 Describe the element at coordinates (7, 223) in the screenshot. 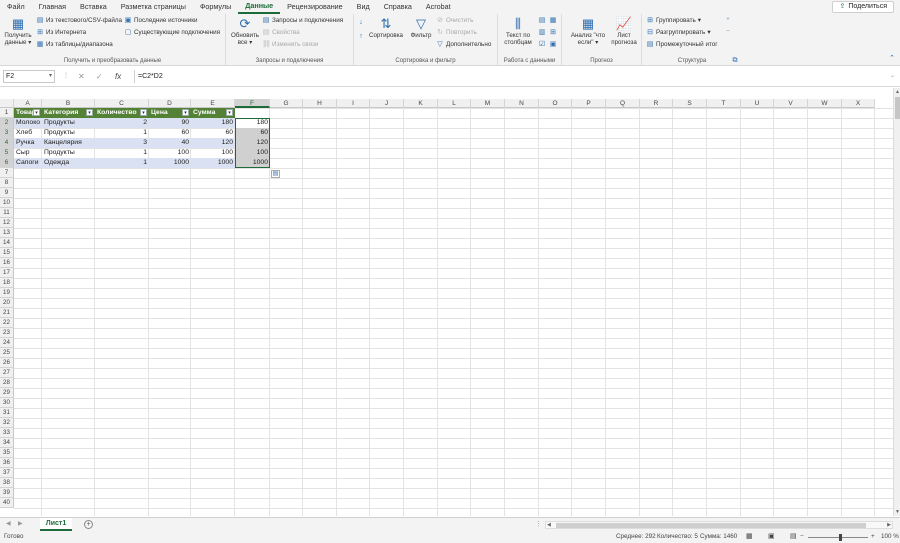

I see `row-header: 12` at that location.